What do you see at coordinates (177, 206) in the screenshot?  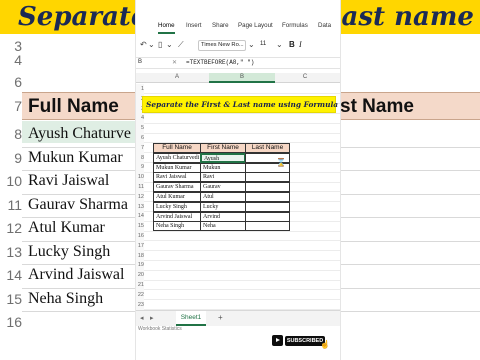 I see `table-cell-full-name: Lucky Singh` at bounding box center [177, 206].